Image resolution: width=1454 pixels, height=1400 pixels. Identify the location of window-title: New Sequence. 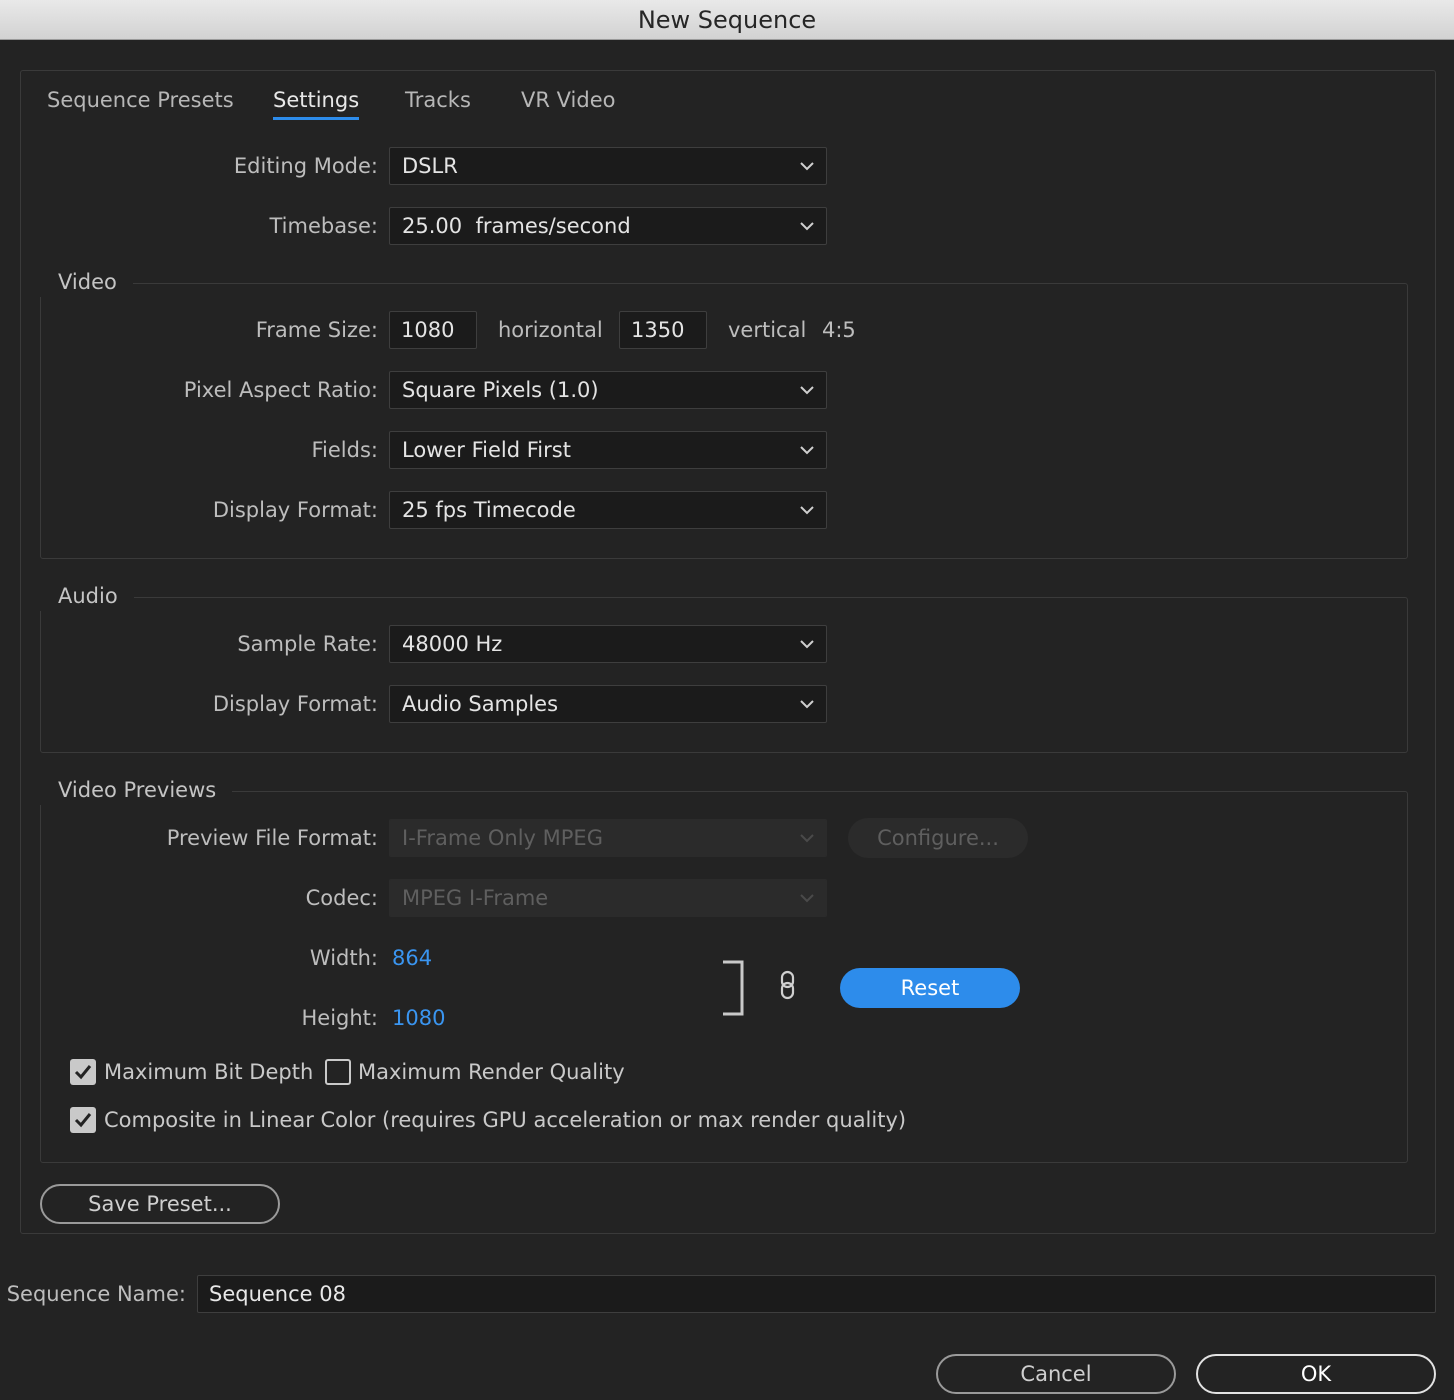
(727, 20).